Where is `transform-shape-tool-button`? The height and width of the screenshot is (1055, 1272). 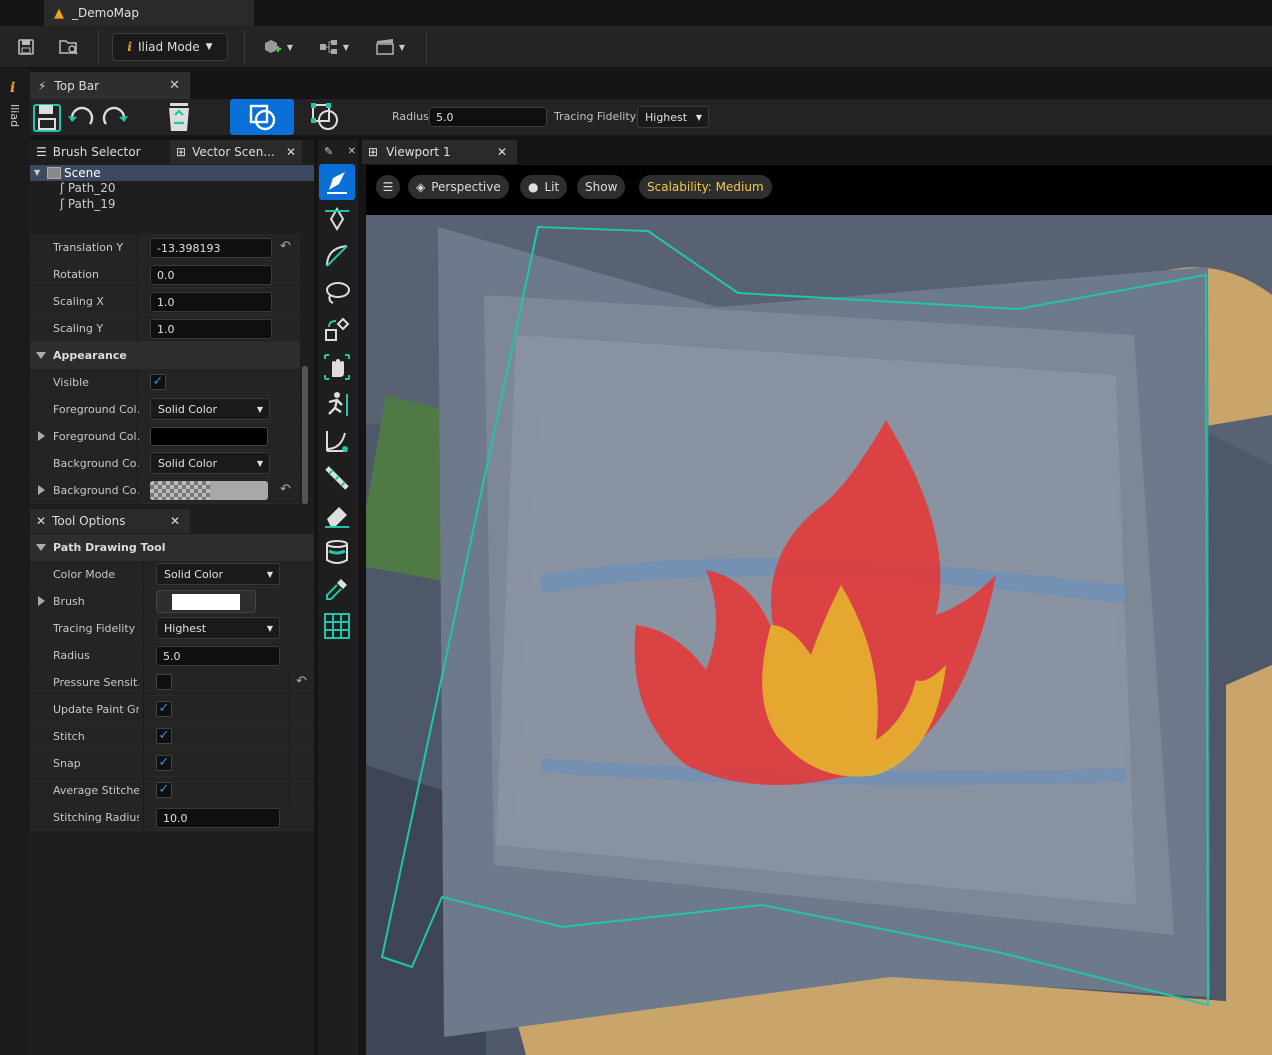
transform-shape-tool-button is located at coordinates (325, 117).